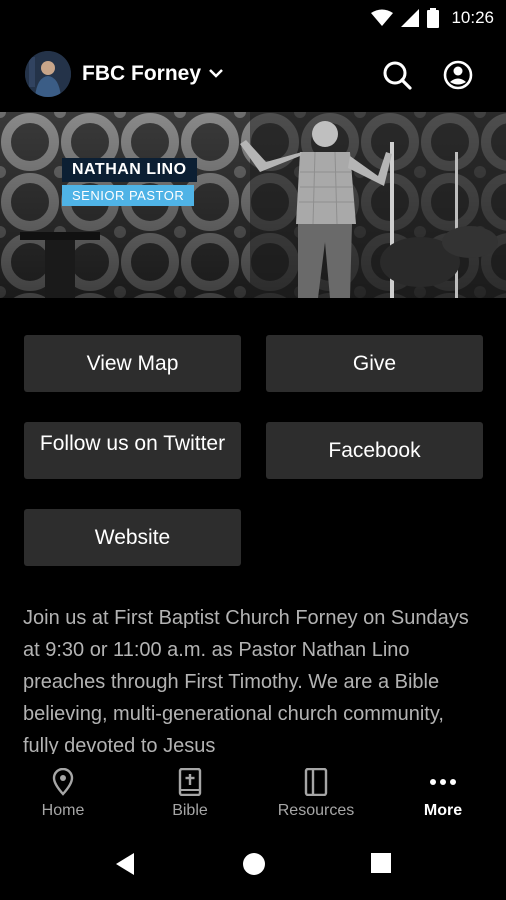  Describe the element at coordinates (141, 74) in the screenshot. I see `app-title: FBC Forney` at that location.